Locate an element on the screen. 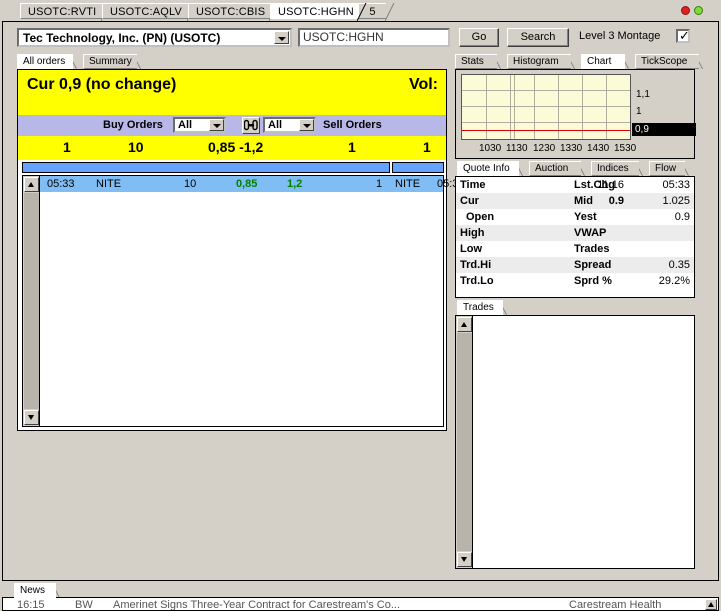 The height and width of the screenshot is (611, 721). quote-row: Open Yest 0.9 is located at coordinates (575, 217).